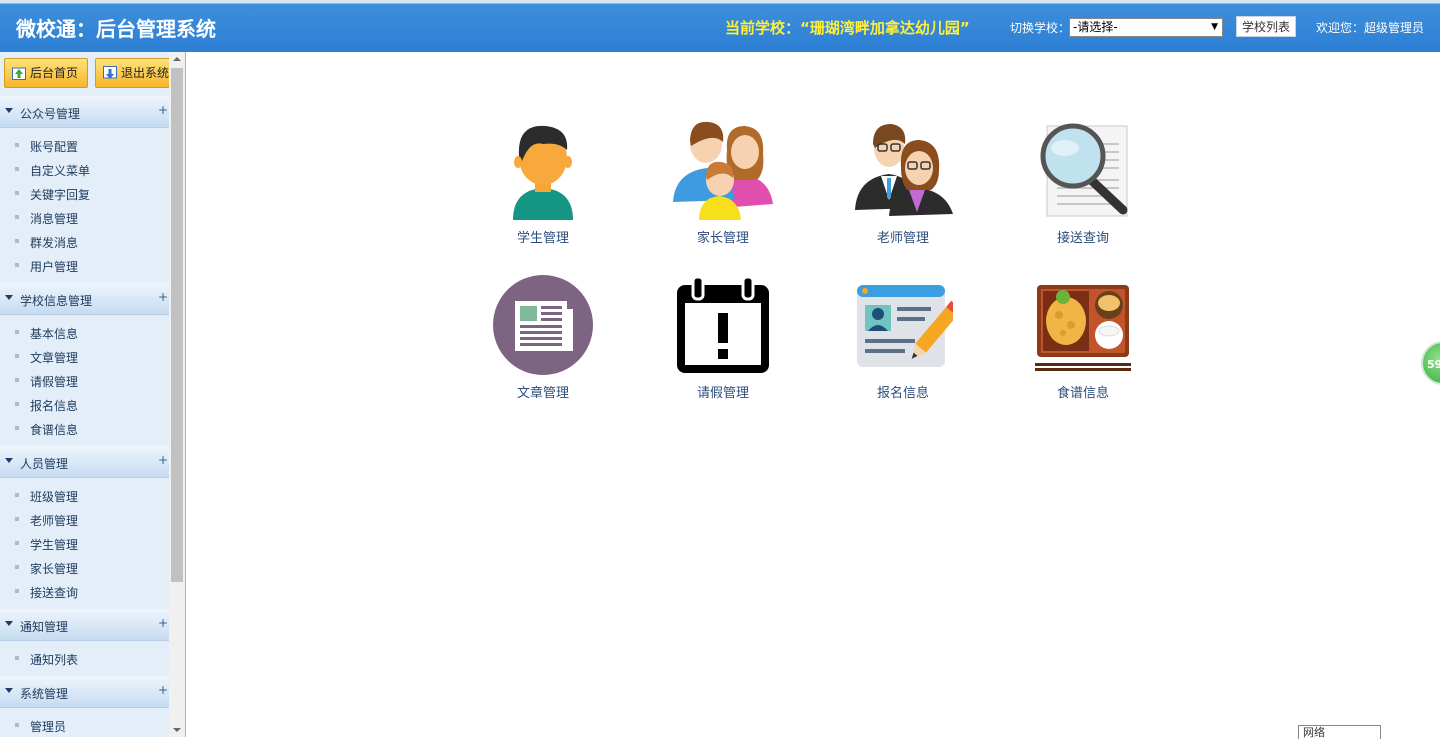 This screenshot has width=1440, height=740. What do you see at coordinates (903, 345) in the screenshot?
I see `tile-enroll-info: 报名信息` at bounding box center [903, 345].